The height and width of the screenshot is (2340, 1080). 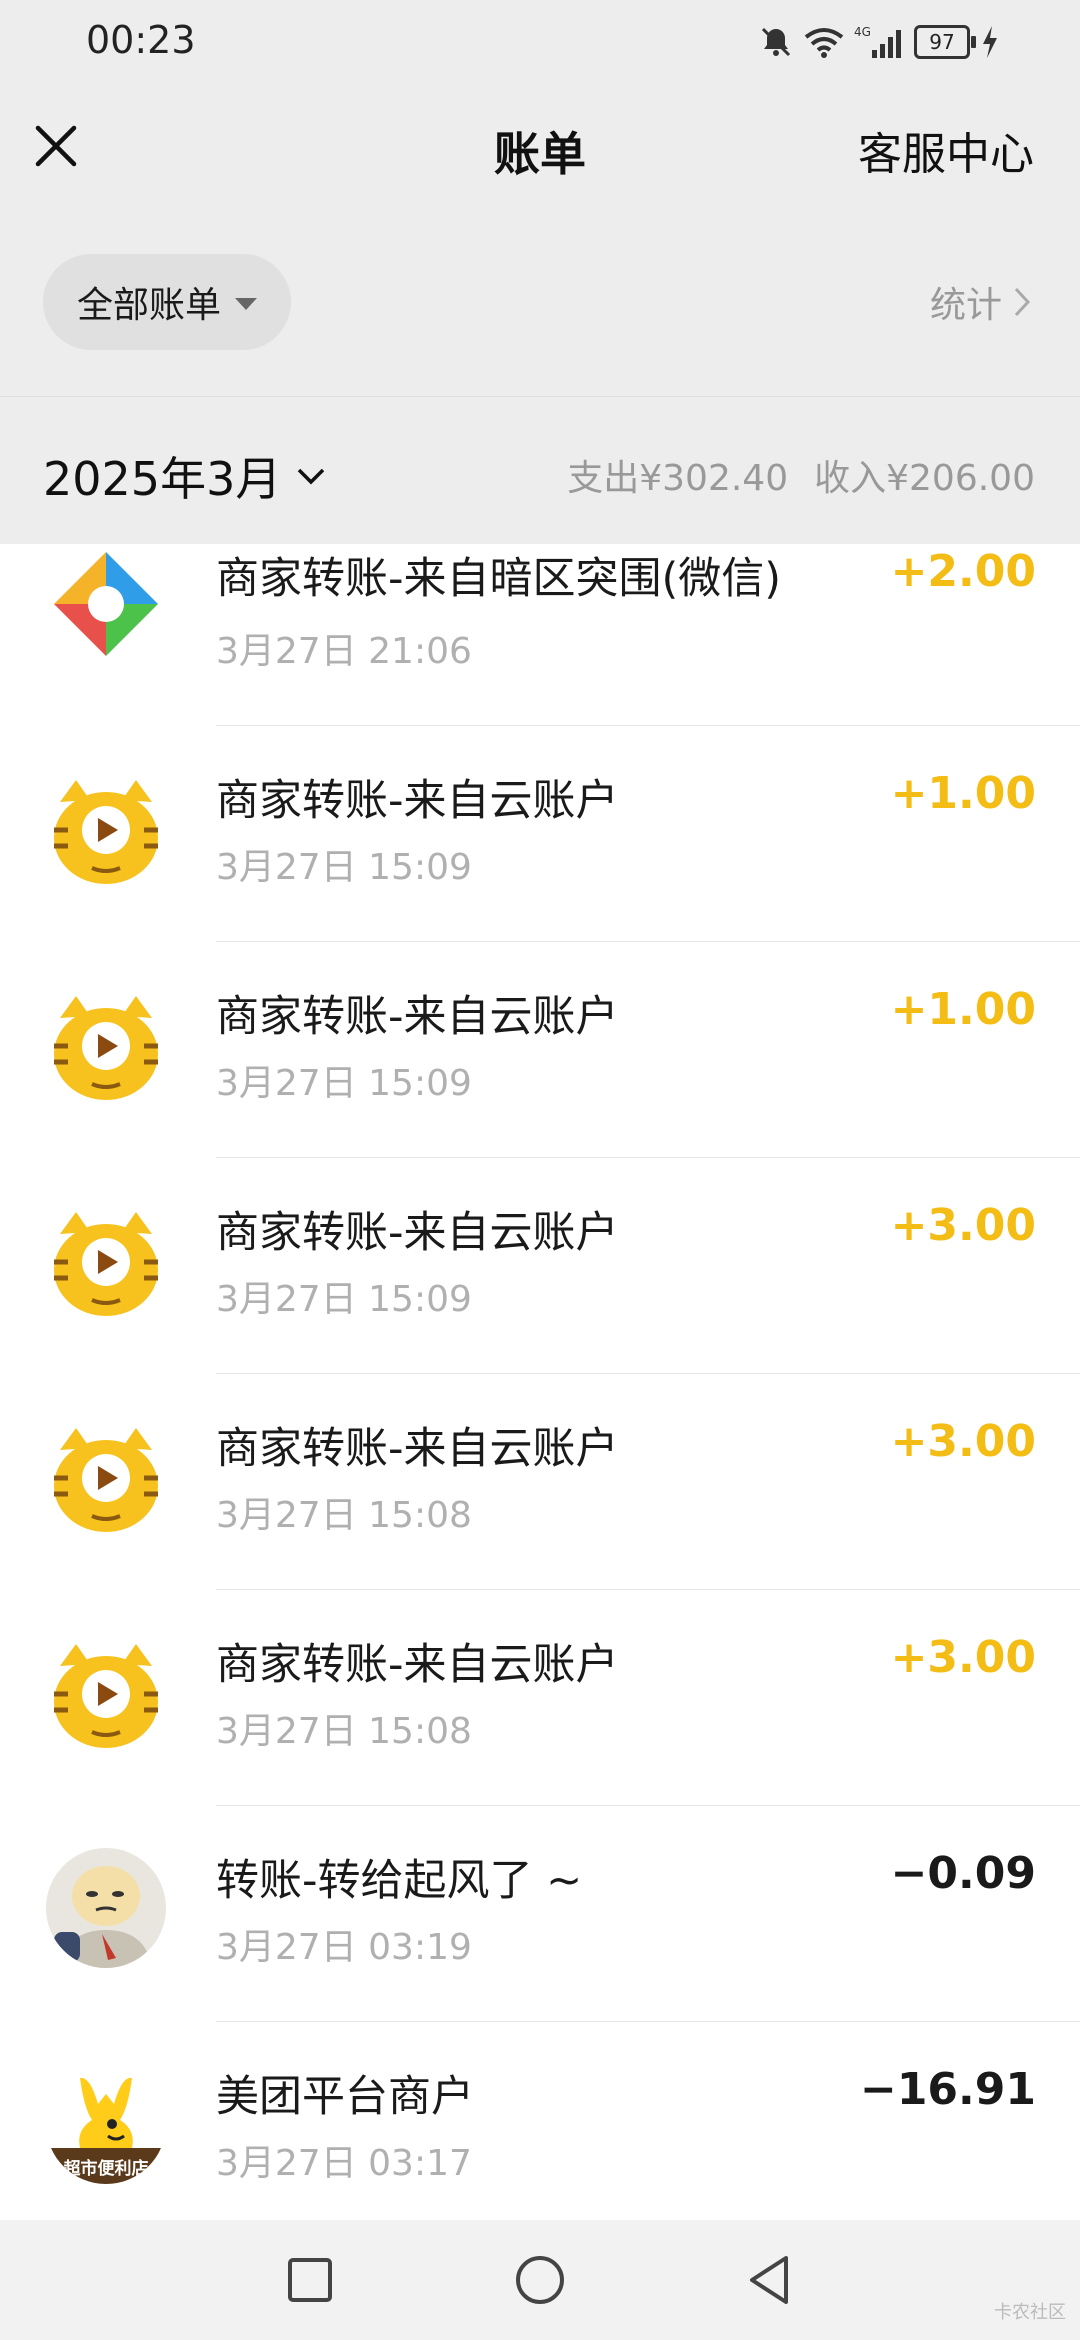 What do you see at coordinates (540, 147) in the screenshot?
I see `nav-bar: 账单 客服中心` at bounding box center [540, 147].